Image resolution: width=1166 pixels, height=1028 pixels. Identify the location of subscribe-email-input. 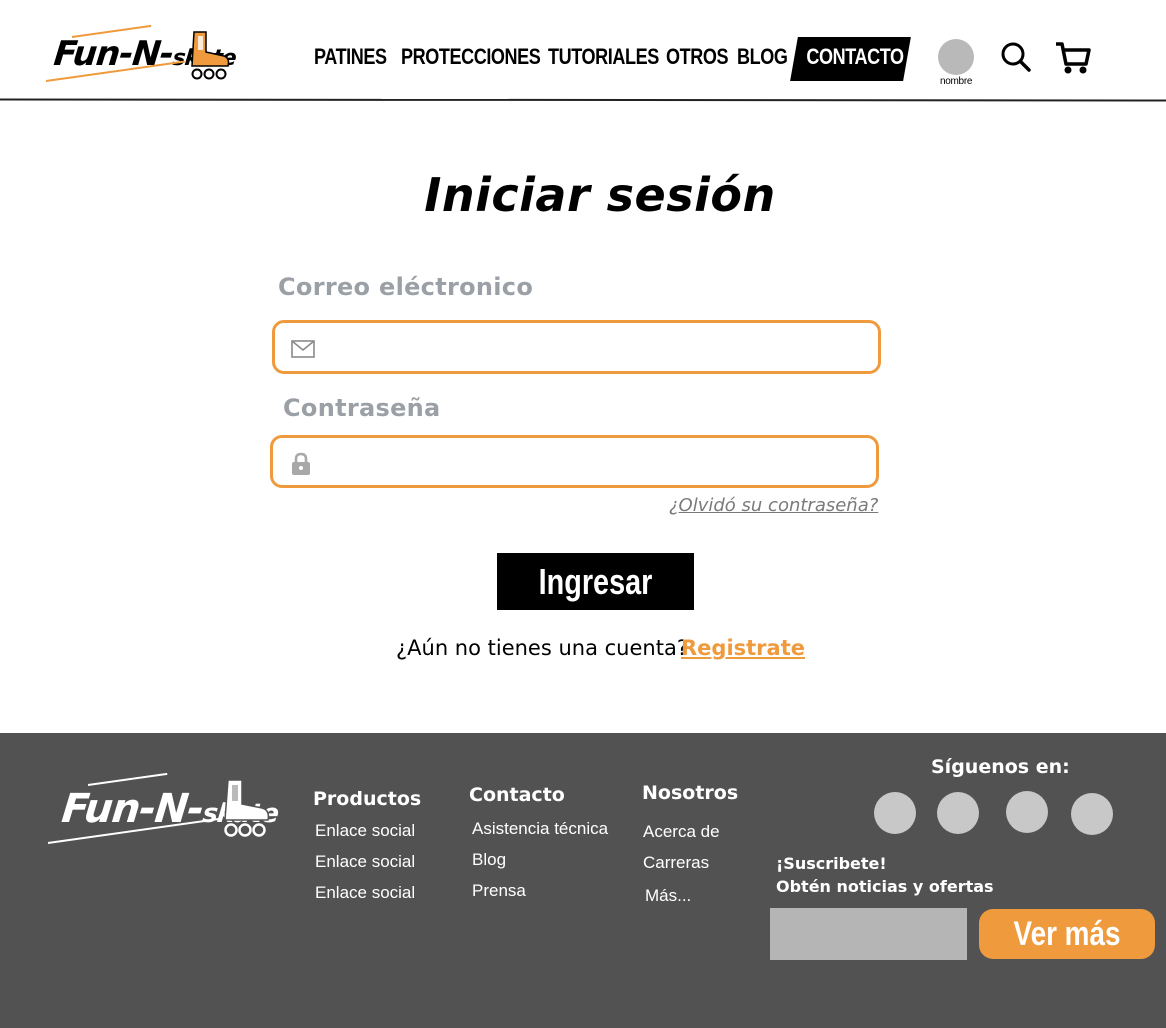
(868, 934).